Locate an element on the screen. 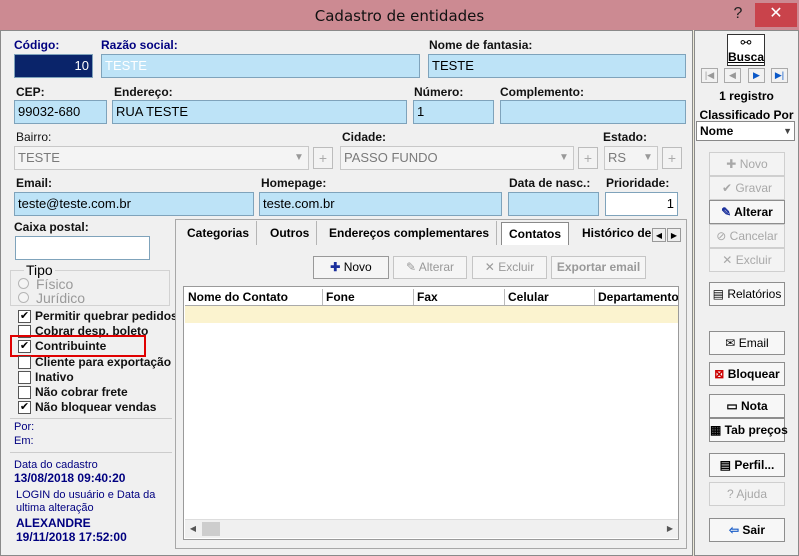 The width and height of the screenshot is (799, 556). printer-icon: ▤ is located at coordinates (720, 294).